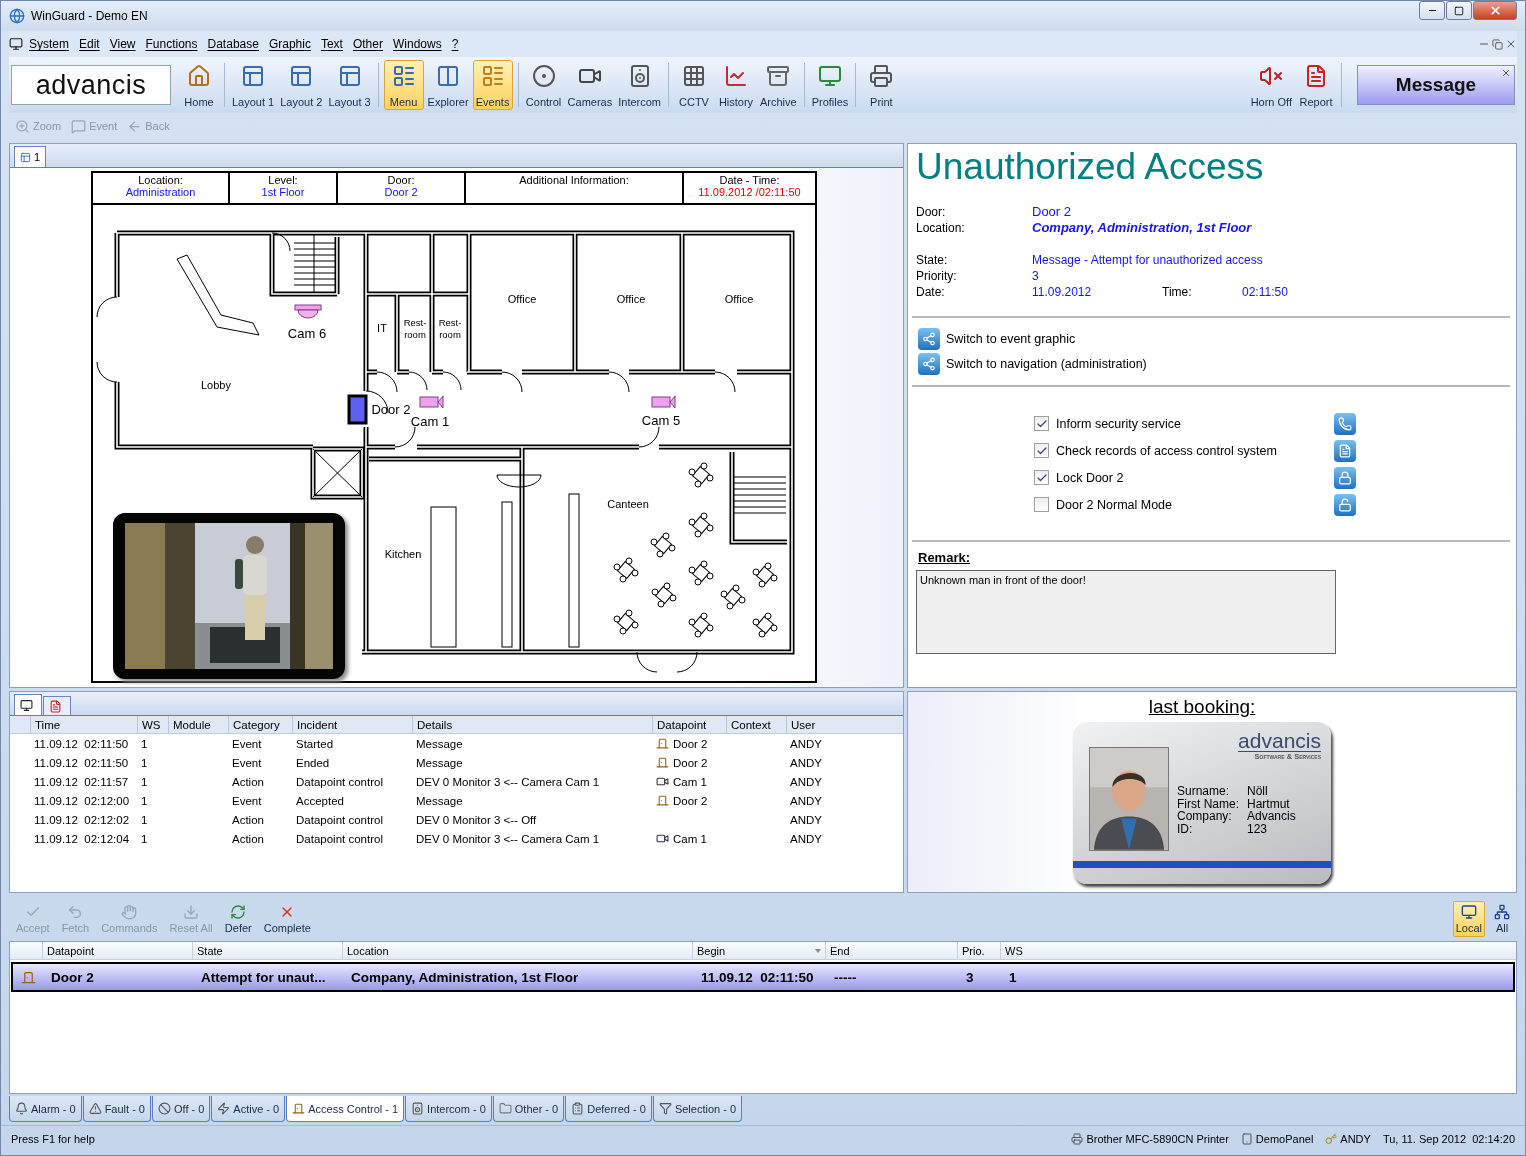 Image resolution: width=1526 pixels, height=1156 pixels. I want to click on task-checkbox: Lock Door 2, so click(1184, 478).